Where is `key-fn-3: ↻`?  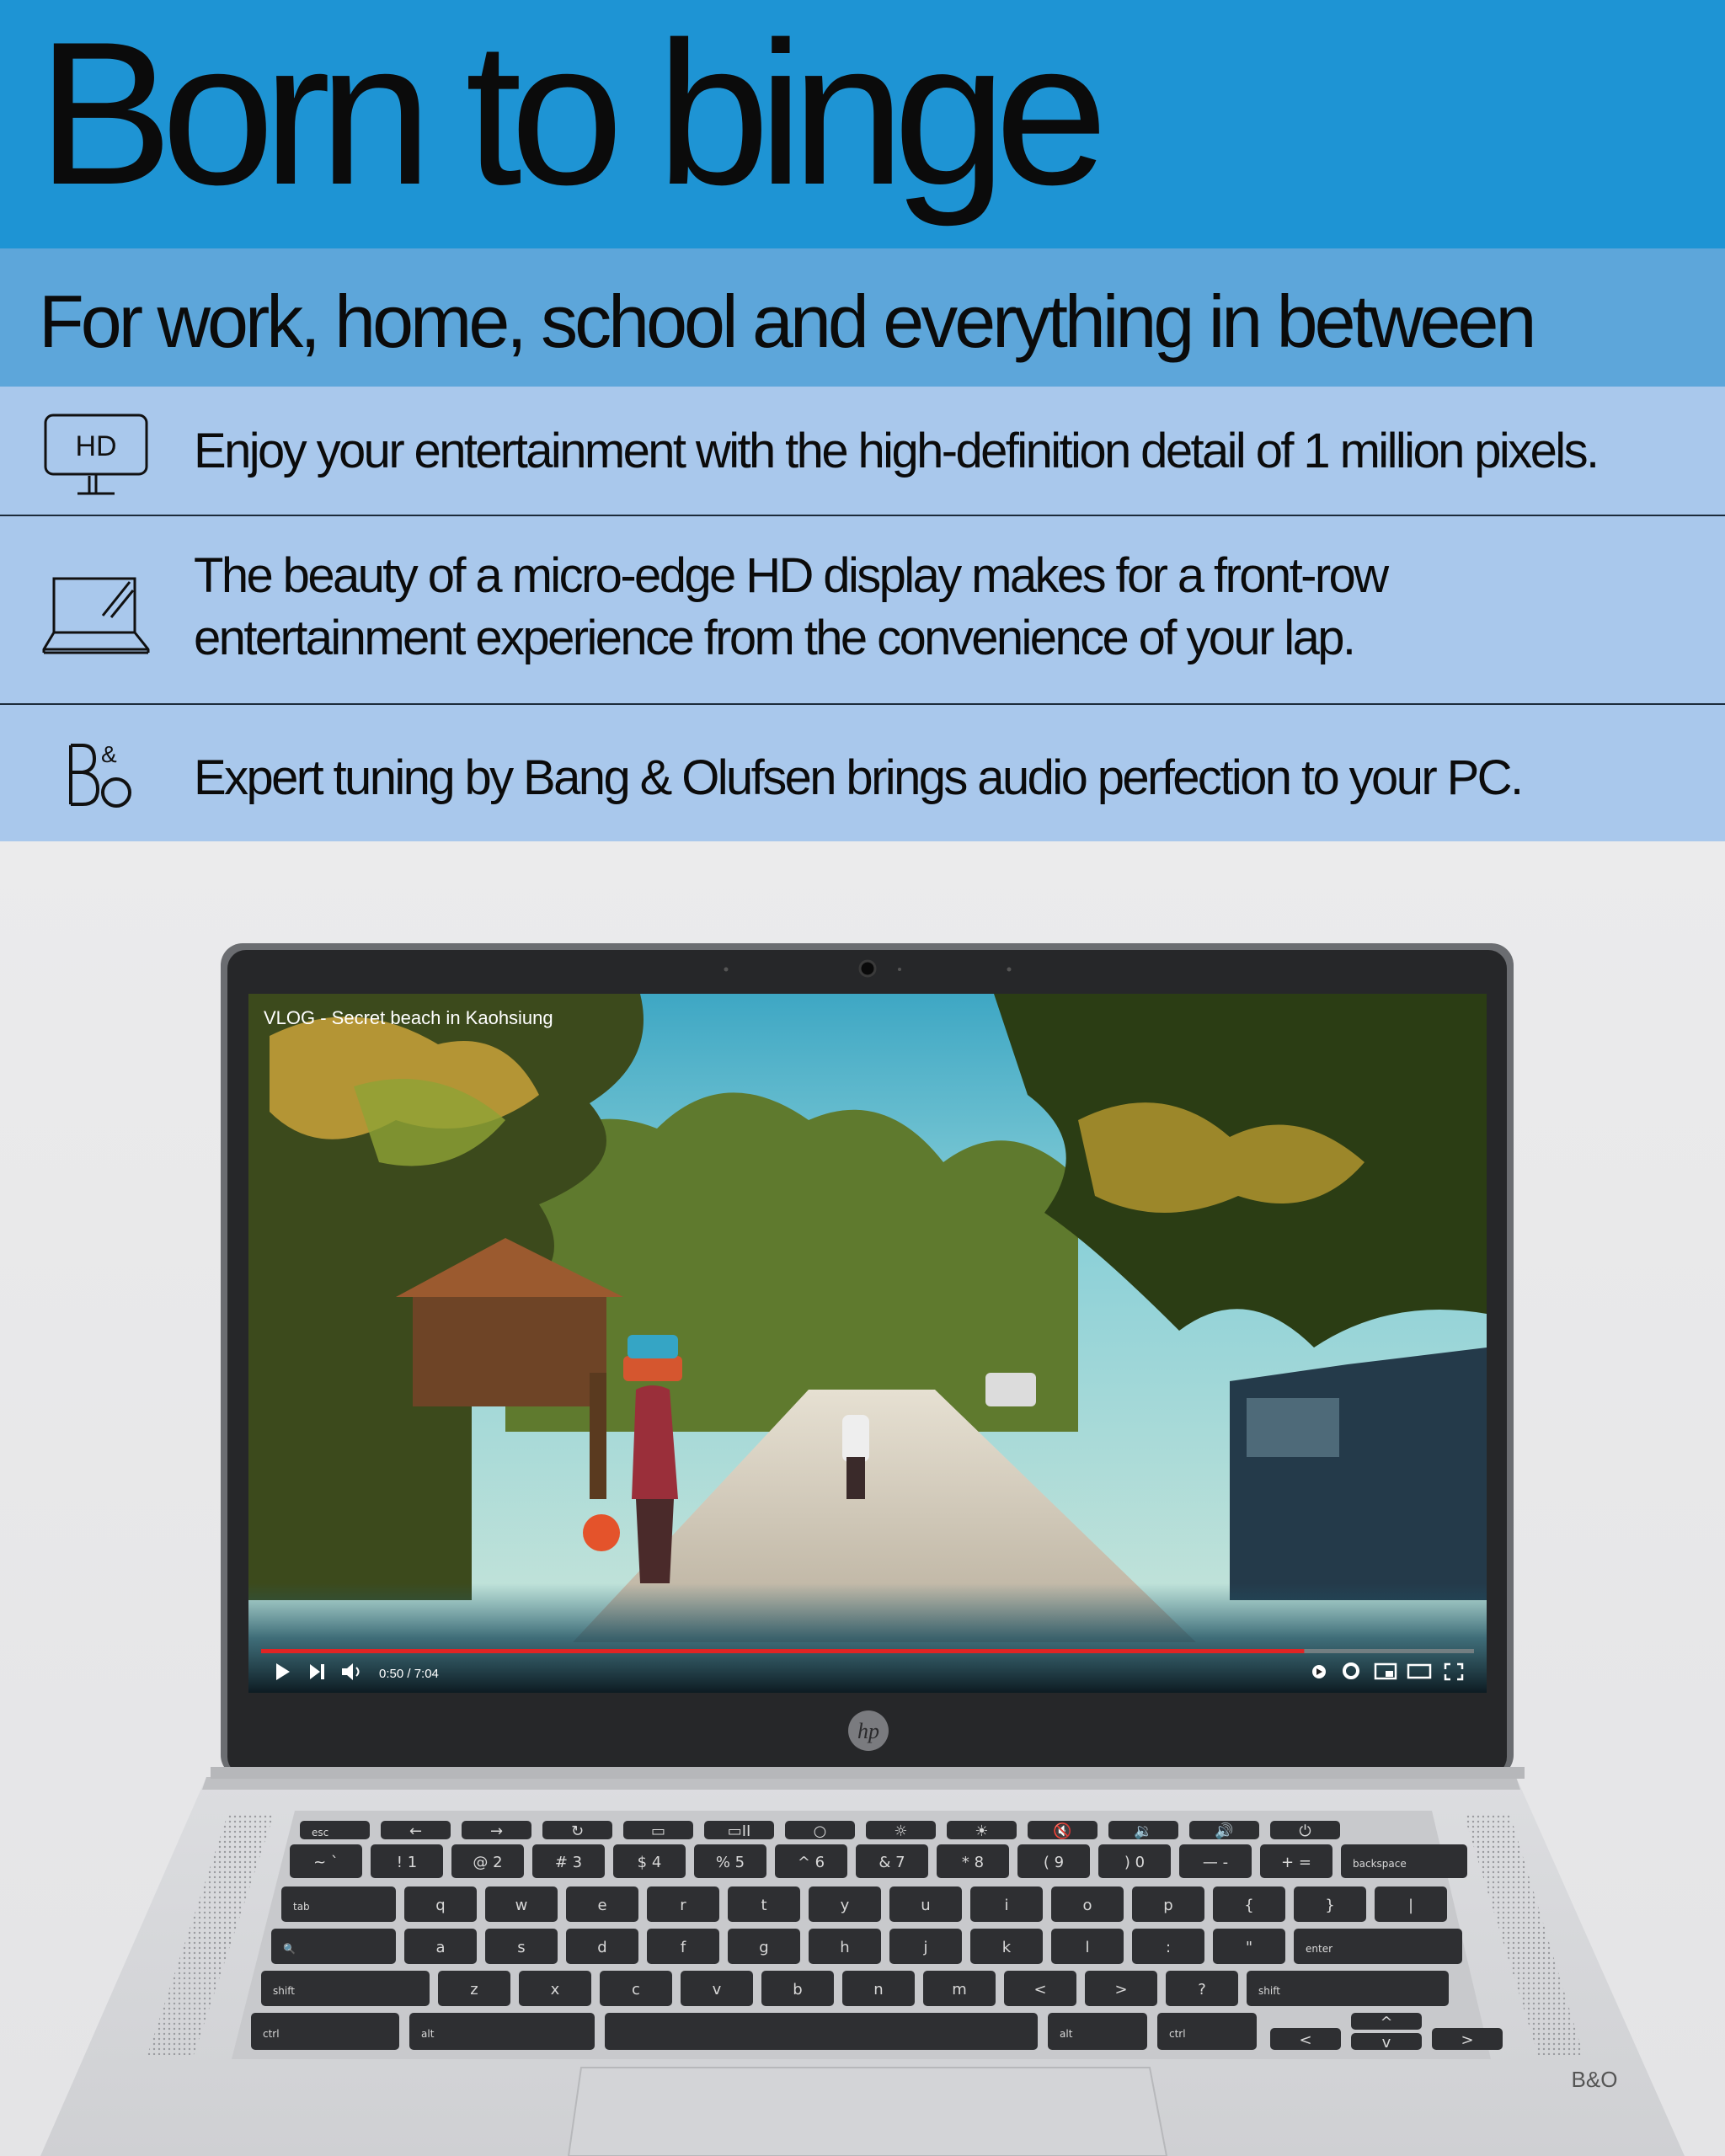 key-fn-3: ↻ is located at coordinates (577, 1830).